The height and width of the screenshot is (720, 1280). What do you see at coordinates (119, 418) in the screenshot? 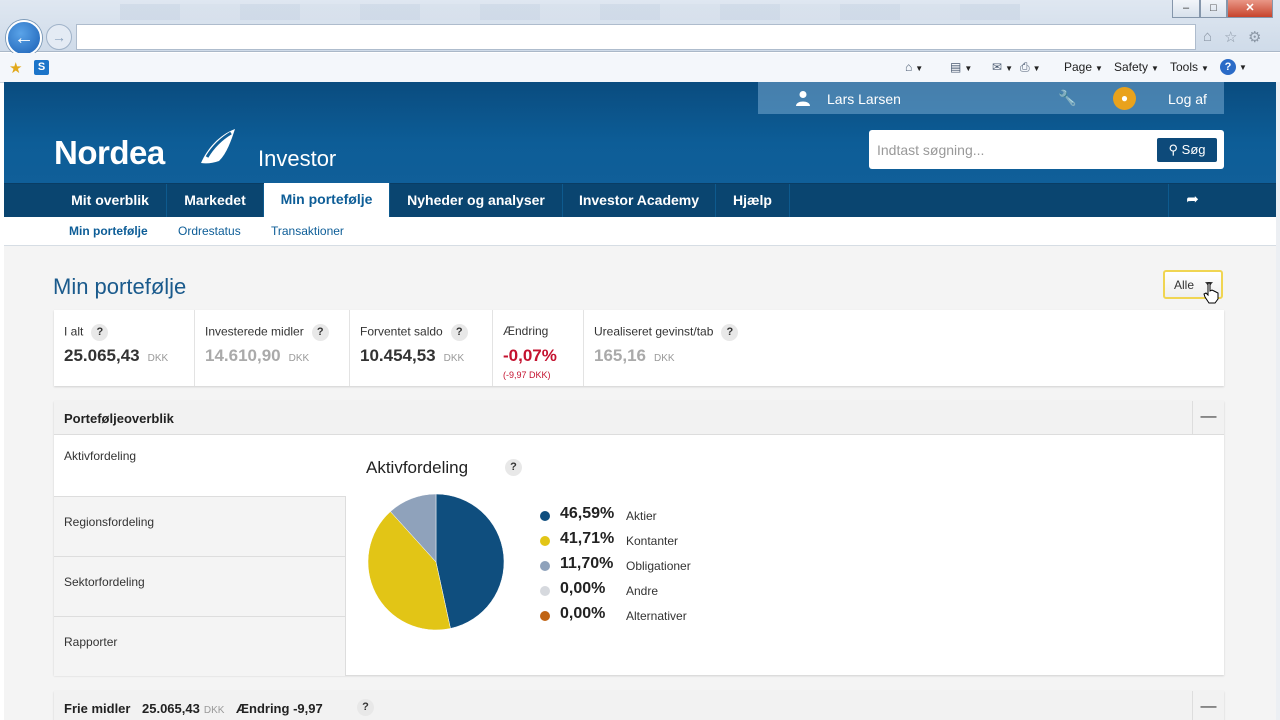
I see `panel-title: Porteføljeoverblik` at bounding box center [119, 418].